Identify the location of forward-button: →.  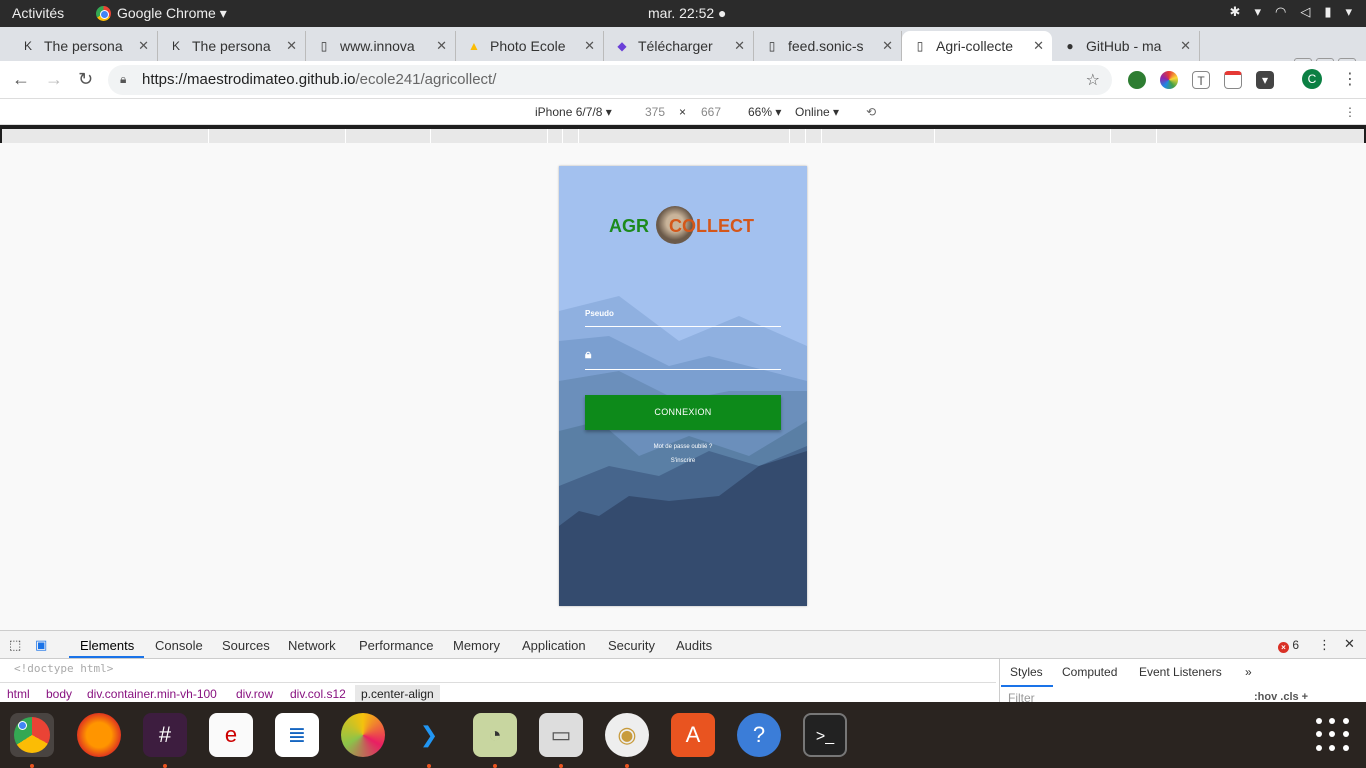
(54, 79).